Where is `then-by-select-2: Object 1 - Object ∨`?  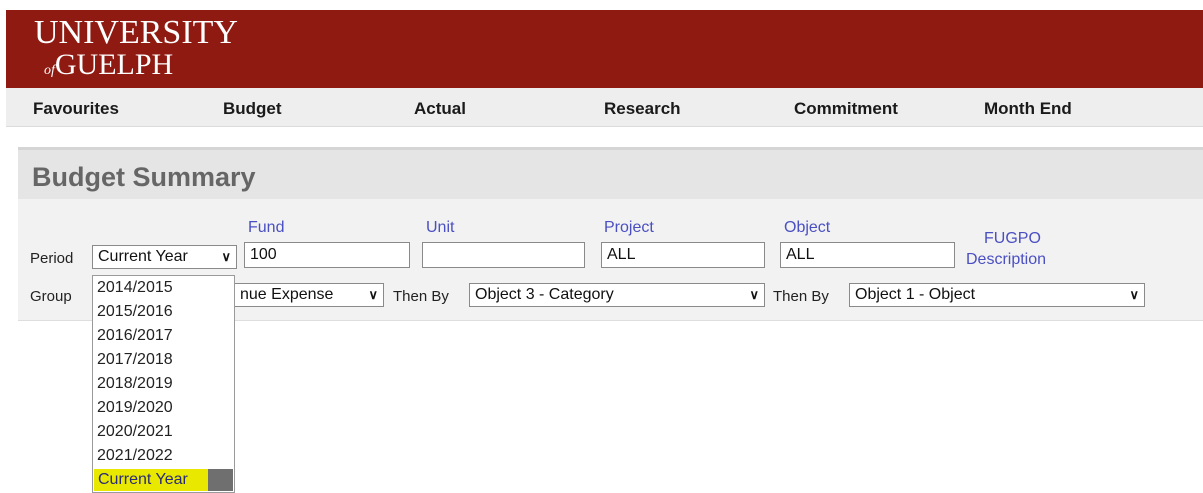
then-by-select-2: Object 1 - Object ∨ is located at coordinates (997, 295).